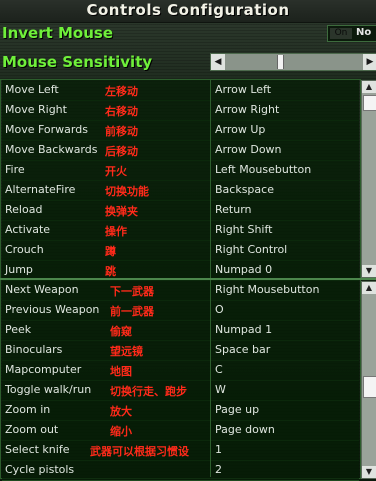 This screenshot has height=481, width=376. What do you see at coordinates (15, 169) in the screenshot?
I see `action-label: Fire` at bounding box center [15, 169].